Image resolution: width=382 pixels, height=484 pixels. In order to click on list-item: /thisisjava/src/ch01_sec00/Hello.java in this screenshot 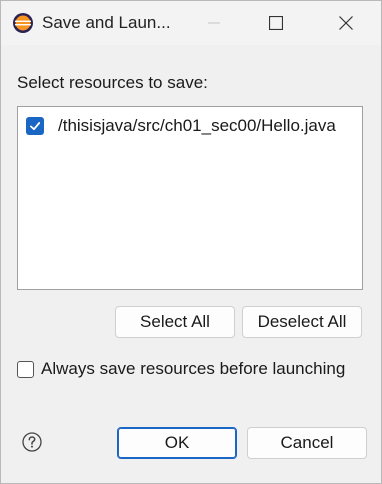, I will do `click(181, 126)`.